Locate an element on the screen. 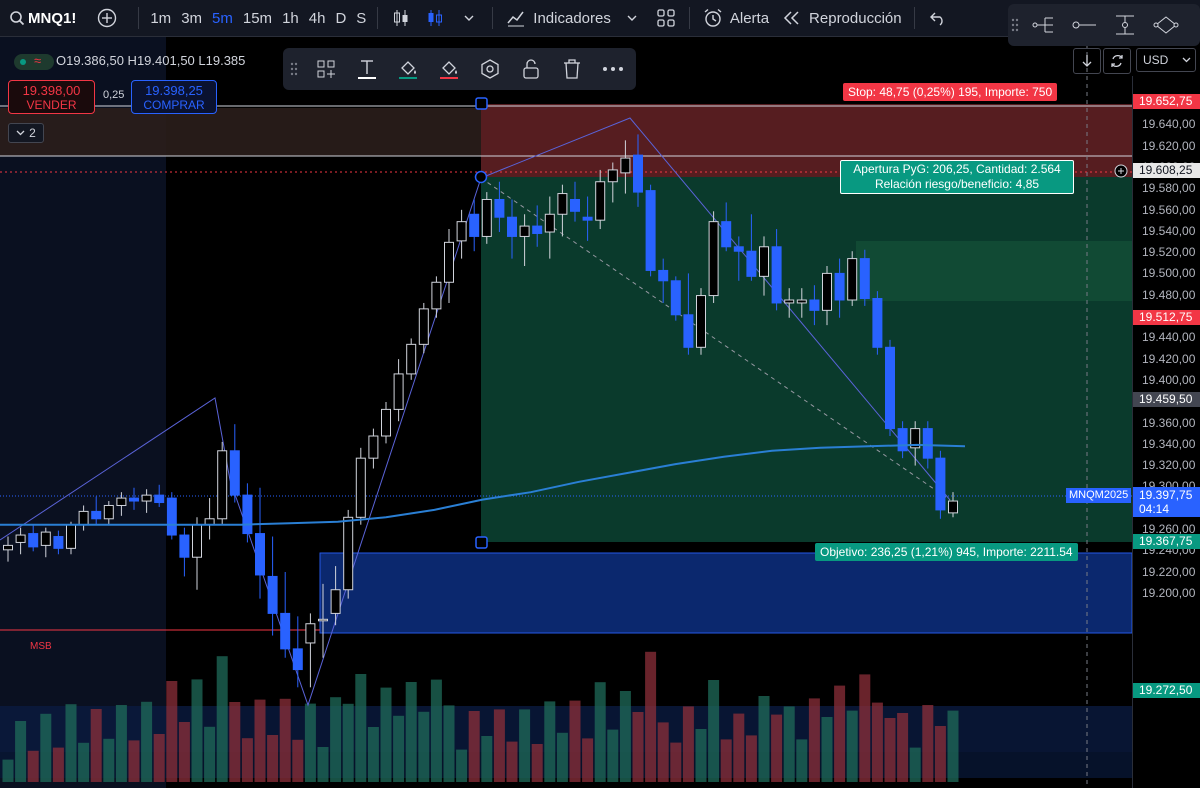 Image resolution: width=1200 pixels, height=788 pixels. refresh-icon is located at coordinates (1117, 61).